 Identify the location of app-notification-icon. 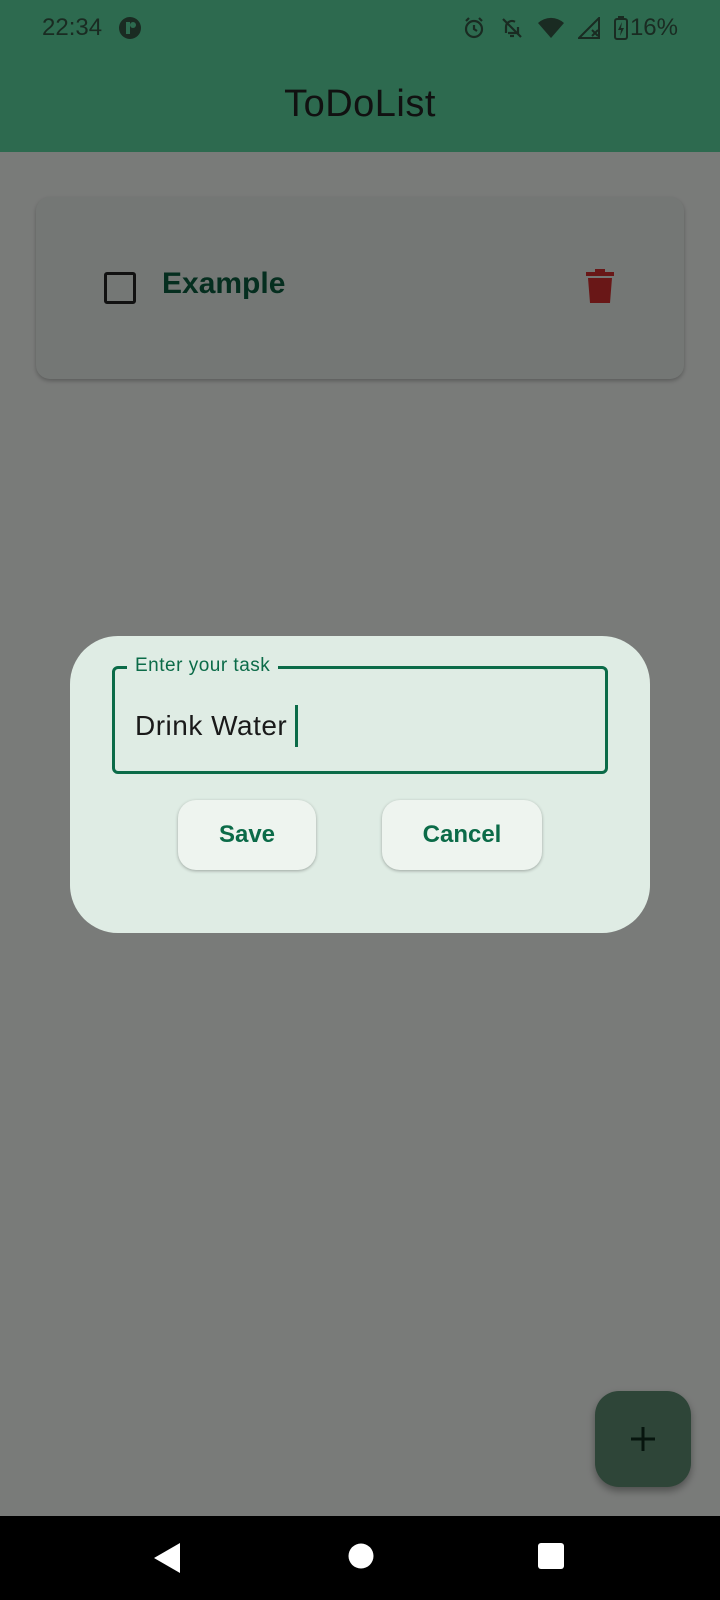
(130, 28).